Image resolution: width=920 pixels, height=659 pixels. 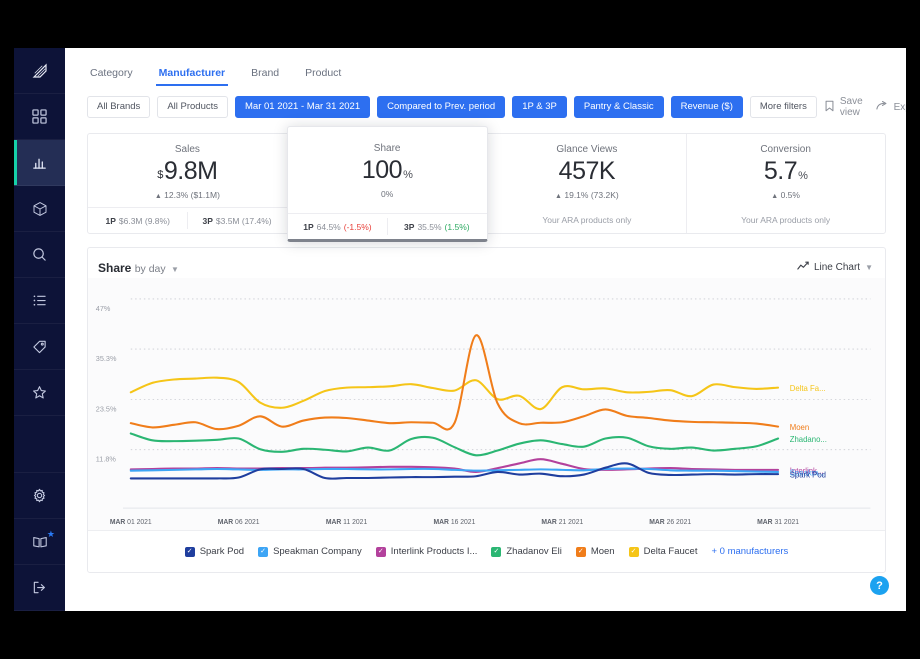 What do you see at coordinates (106, 408) in the screenshot?
I see `svg-text: 23.5%` at bounding box center [106, 408].